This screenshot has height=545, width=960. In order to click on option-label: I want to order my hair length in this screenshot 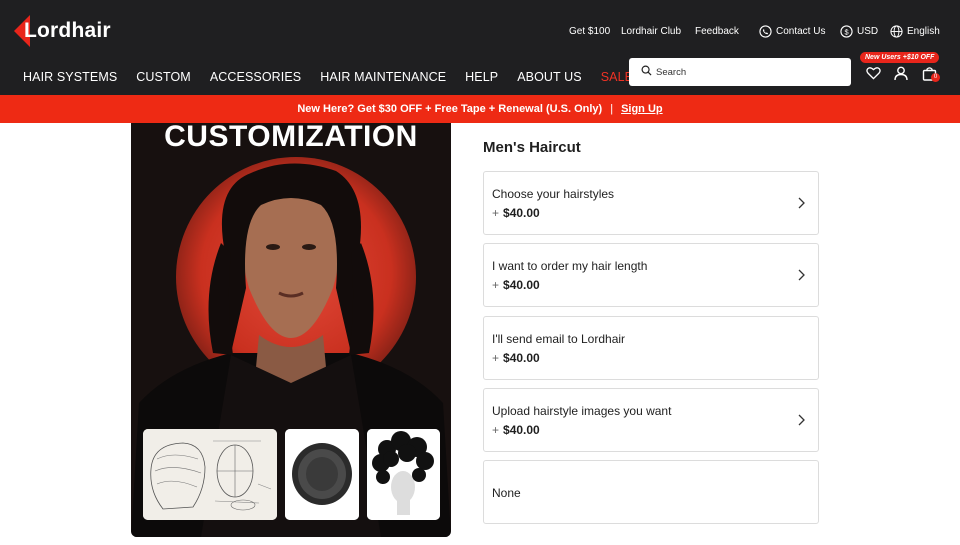, I will do `click(570, 266)`.